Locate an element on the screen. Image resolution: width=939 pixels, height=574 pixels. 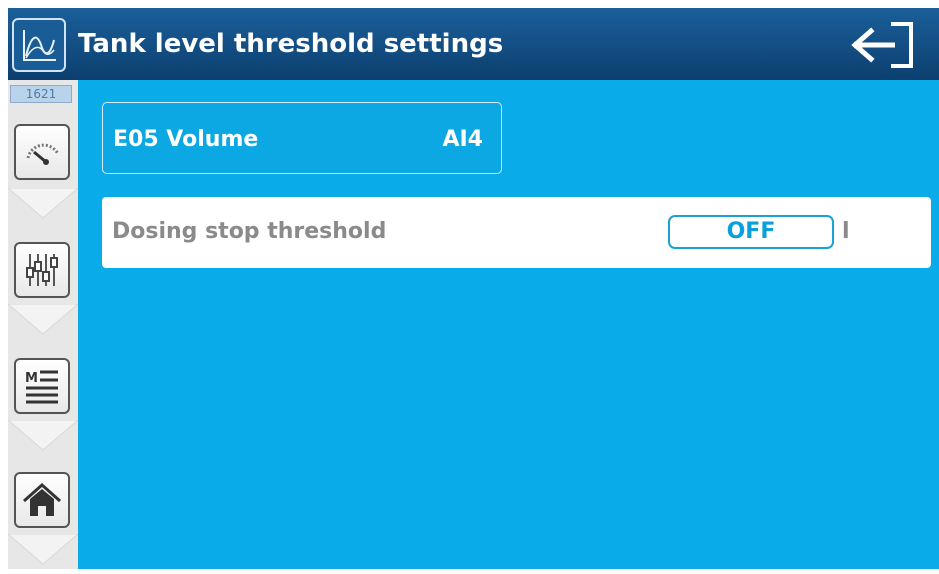
sidebar: 1621 M is located at coordinates (43, 324).